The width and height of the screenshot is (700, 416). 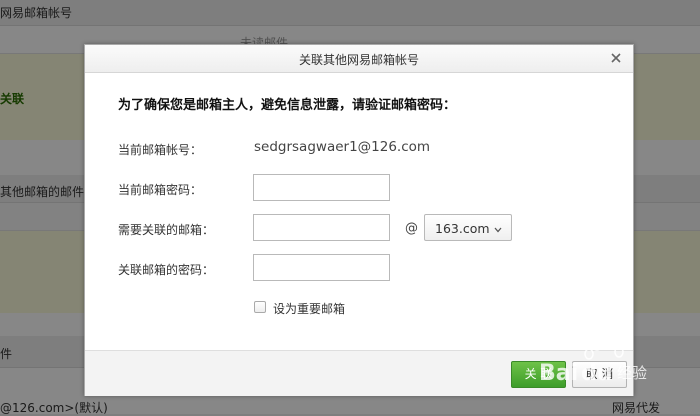 I want to click on dialog-title: 关联其他网易邮箱帐号, so click(x=358, y=60).